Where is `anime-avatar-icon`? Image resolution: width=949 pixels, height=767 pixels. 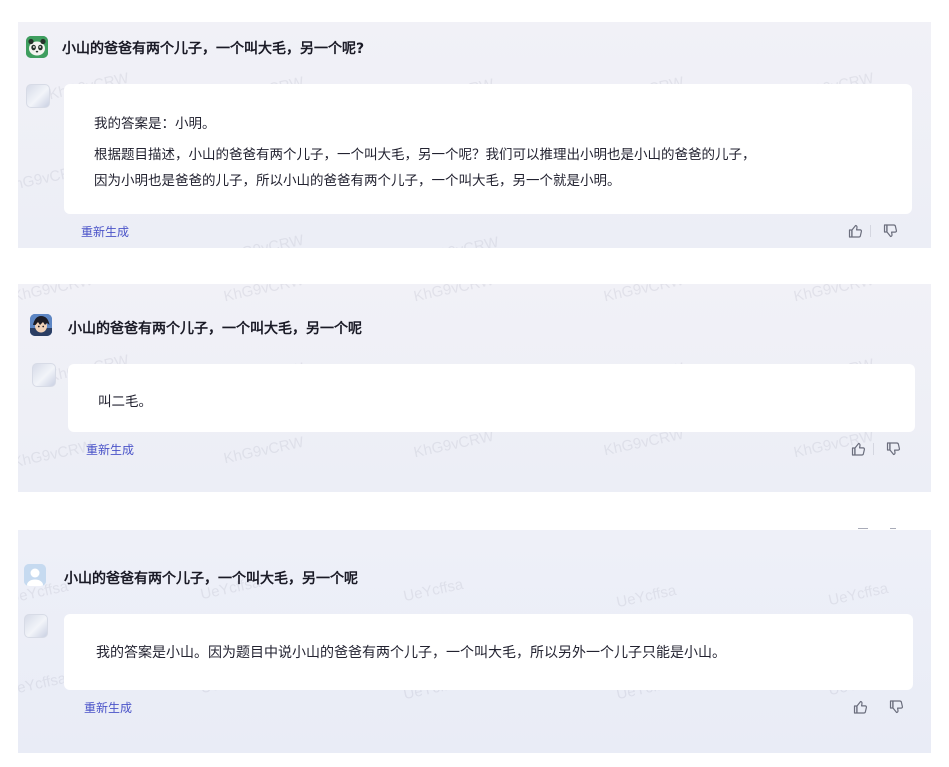 anime-avatar-icon is located at coordinates (41, 325).